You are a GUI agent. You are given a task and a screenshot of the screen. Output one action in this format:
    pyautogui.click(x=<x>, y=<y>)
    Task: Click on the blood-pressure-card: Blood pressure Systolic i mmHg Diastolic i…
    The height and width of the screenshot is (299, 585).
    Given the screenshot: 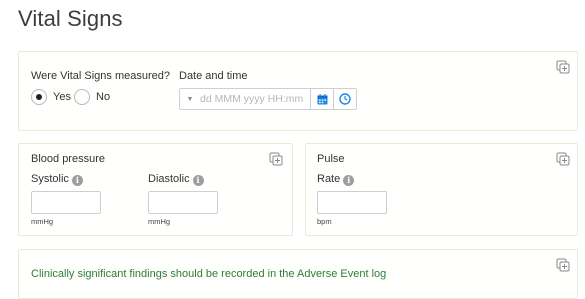 What is the action you would take?
    pyautogui.click(x=155, y=189)
    